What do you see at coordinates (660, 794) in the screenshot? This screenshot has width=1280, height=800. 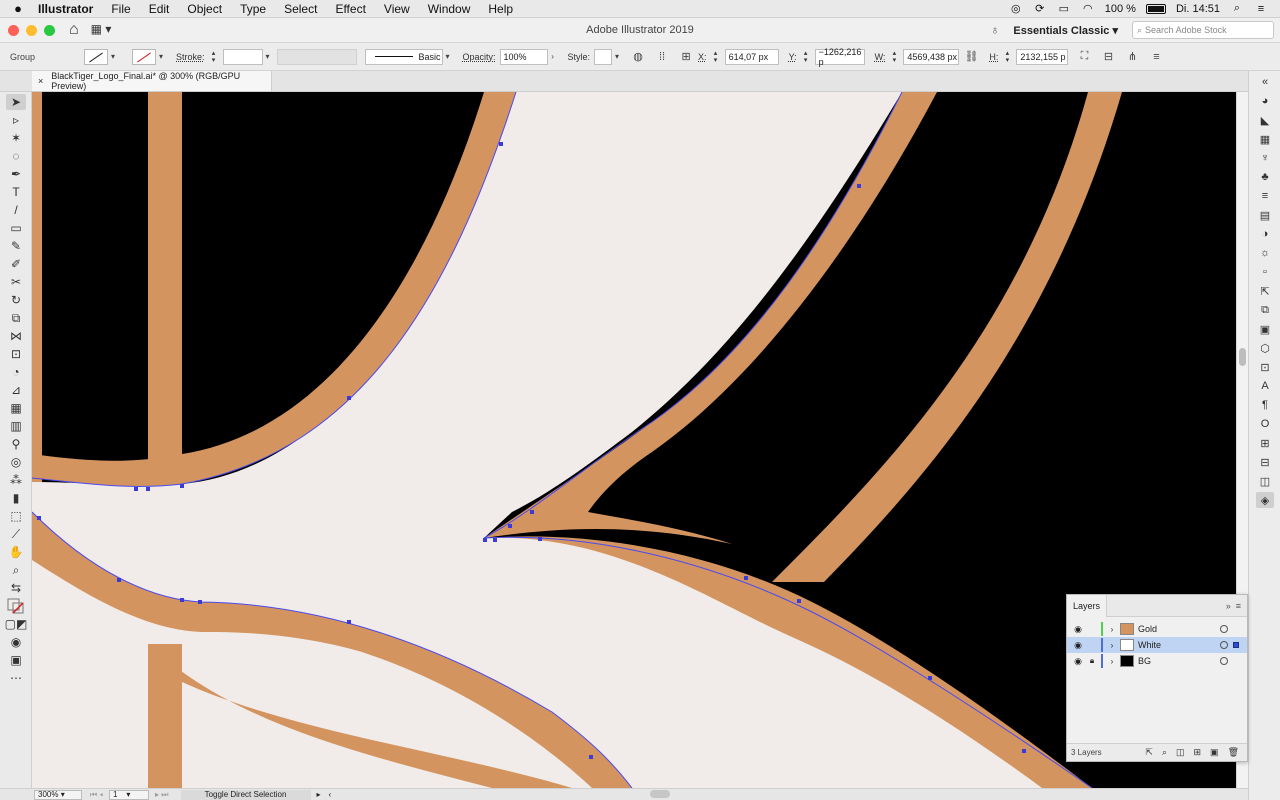 I see `horizontal-scroll-thumb` at bounding box center [660, 794].